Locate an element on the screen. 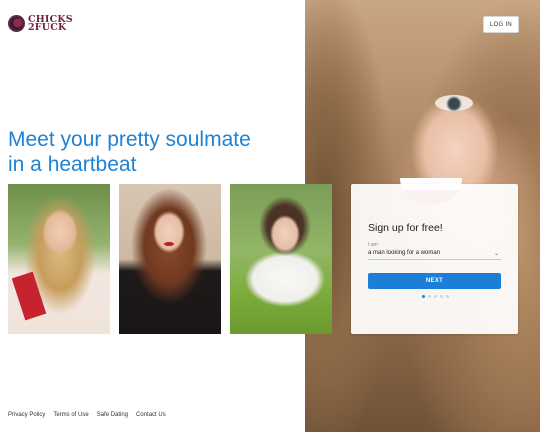 Image resolution: width=540 pixels, height=432 pixels. profile-photo-brunette-woman is located at coordinates (281, 259).